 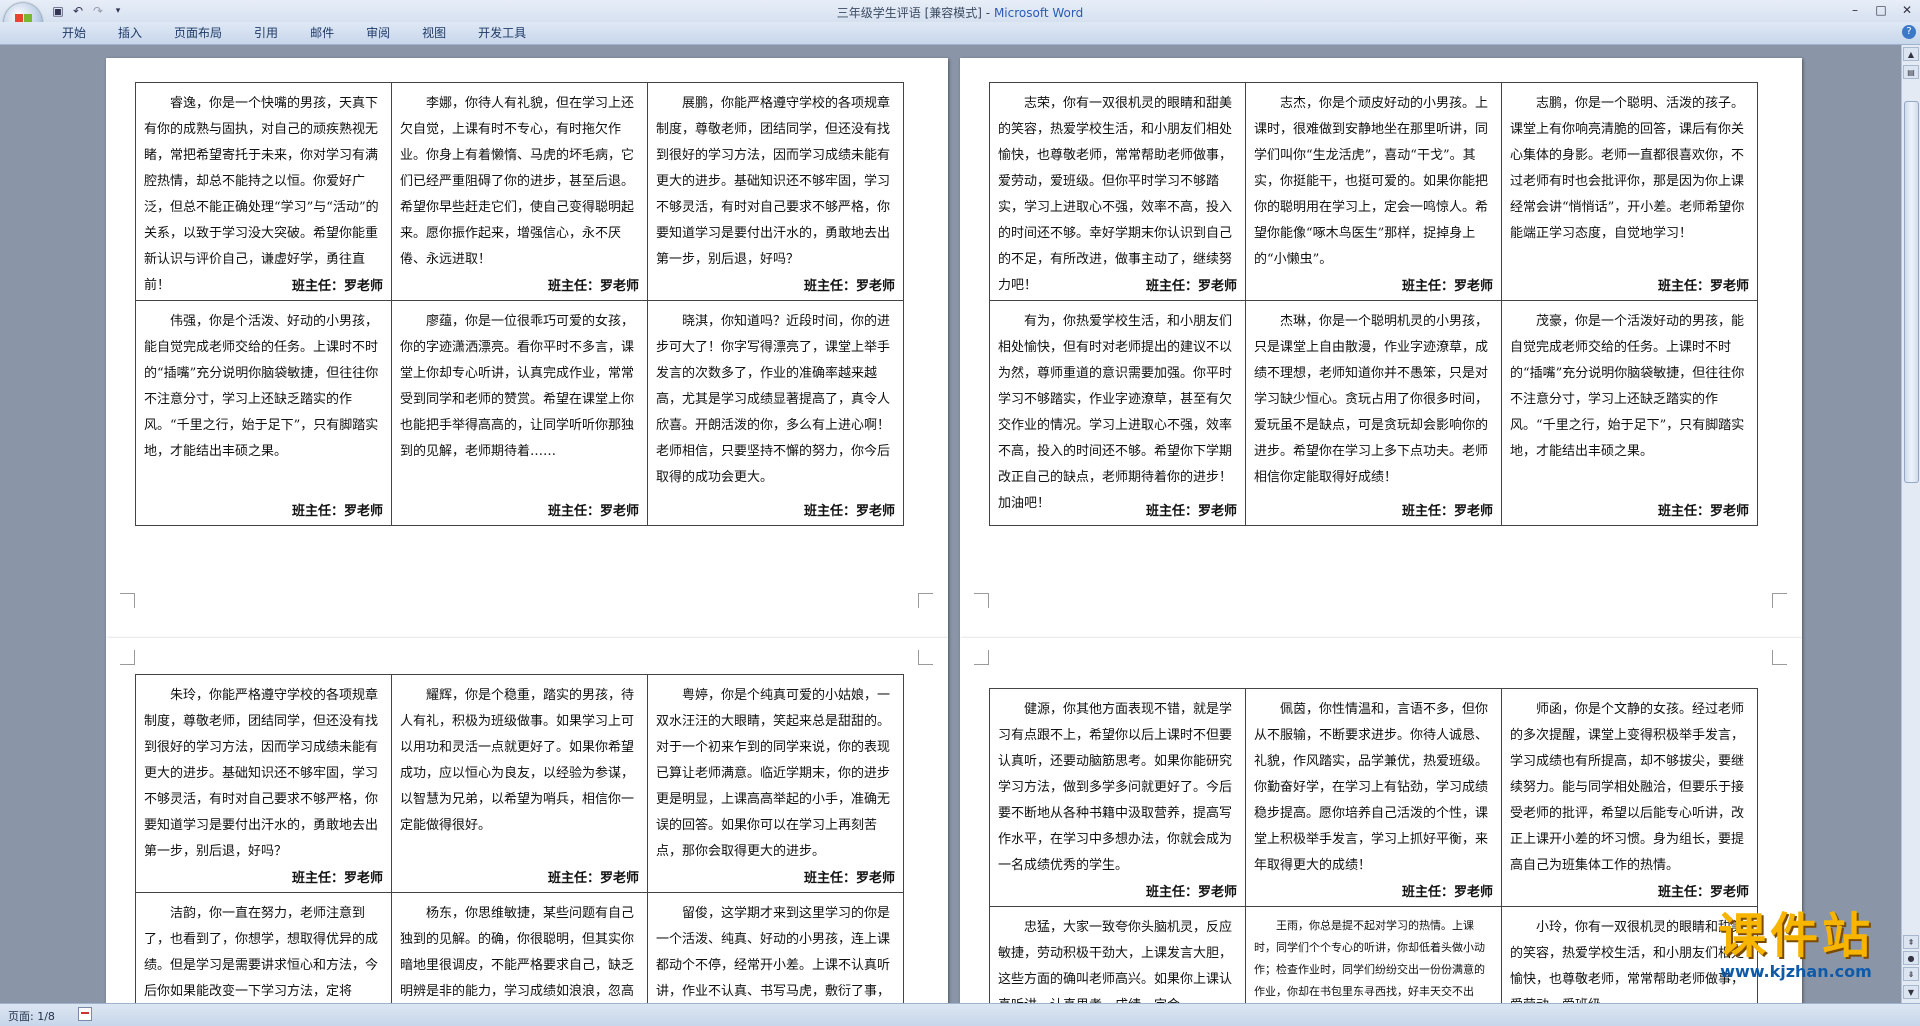 I want to click on app-name: Microsoft Word, so click(x=1038, y=13).